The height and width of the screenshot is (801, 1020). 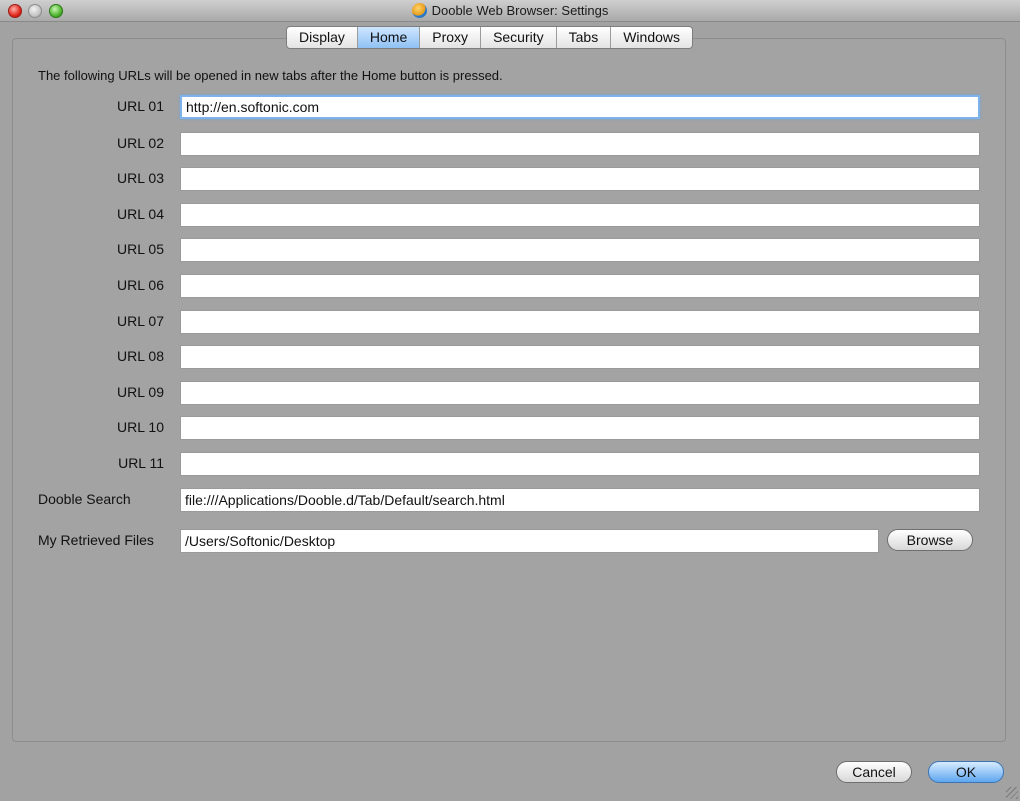 I want to click on tab-home: Home, so click(x=389, y=37).